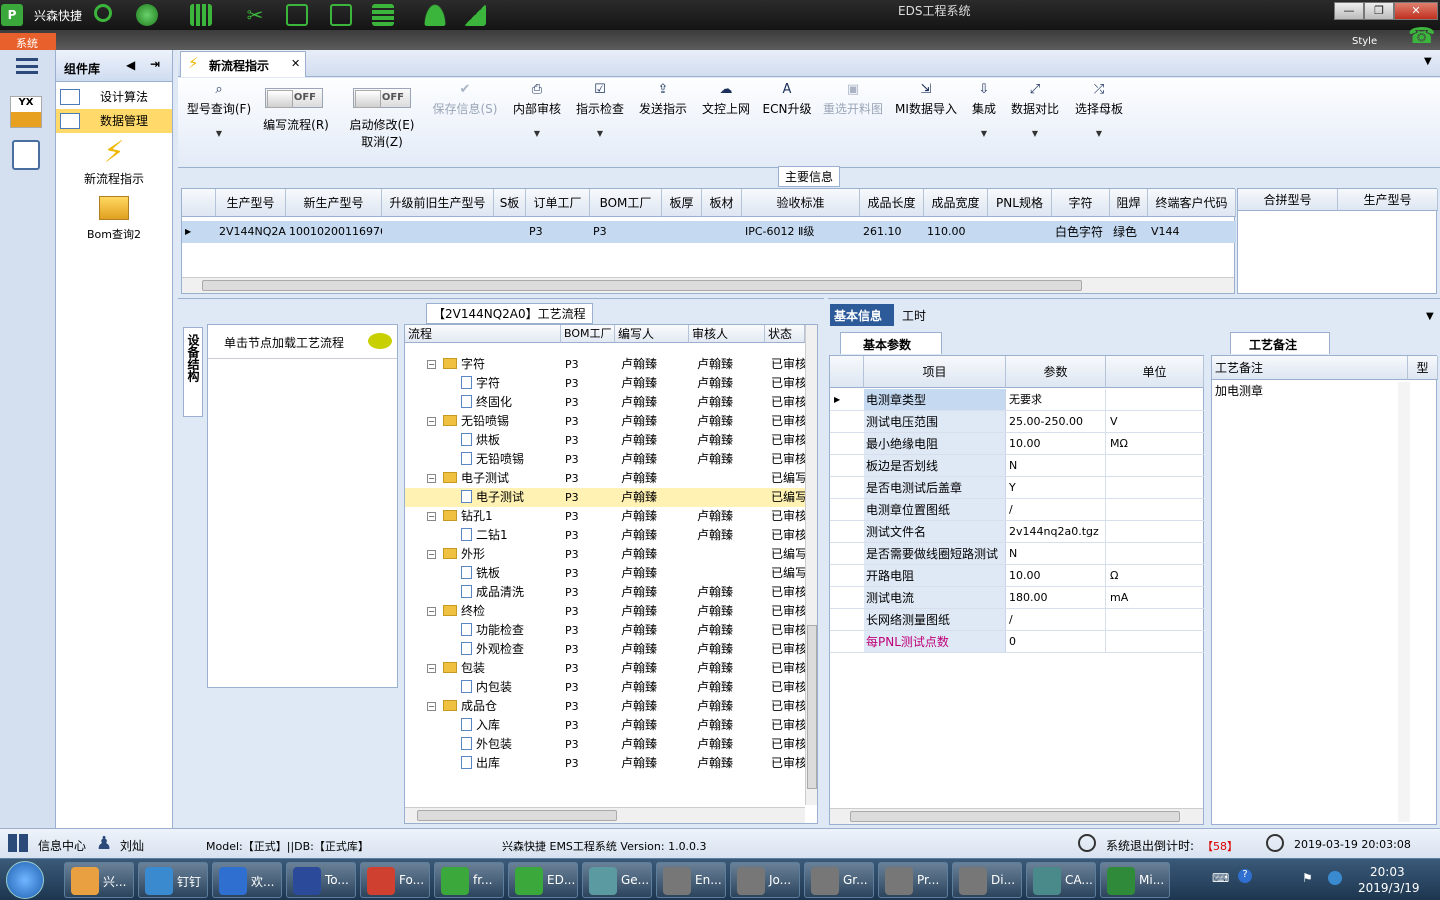  Describe the element at coordinates (862, 315) in the screenshot. I see `tab-basic-info: 基本信息` at that location.